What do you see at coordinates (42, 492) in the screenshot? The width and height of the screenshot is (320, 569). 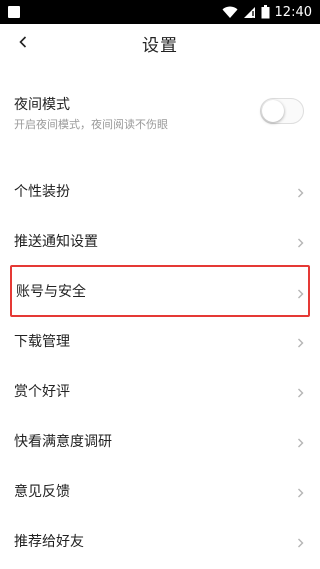 I see `menu-item-label: 意见反馈` at bounding box center [42, 492].